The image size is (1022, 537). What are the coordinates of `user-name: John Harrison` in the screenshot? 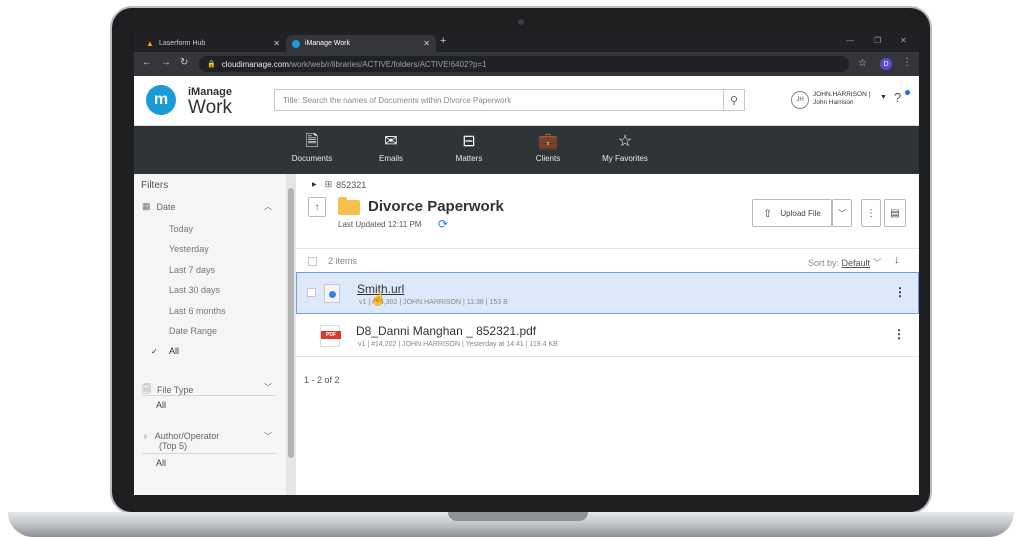 It's located at (833, 102).